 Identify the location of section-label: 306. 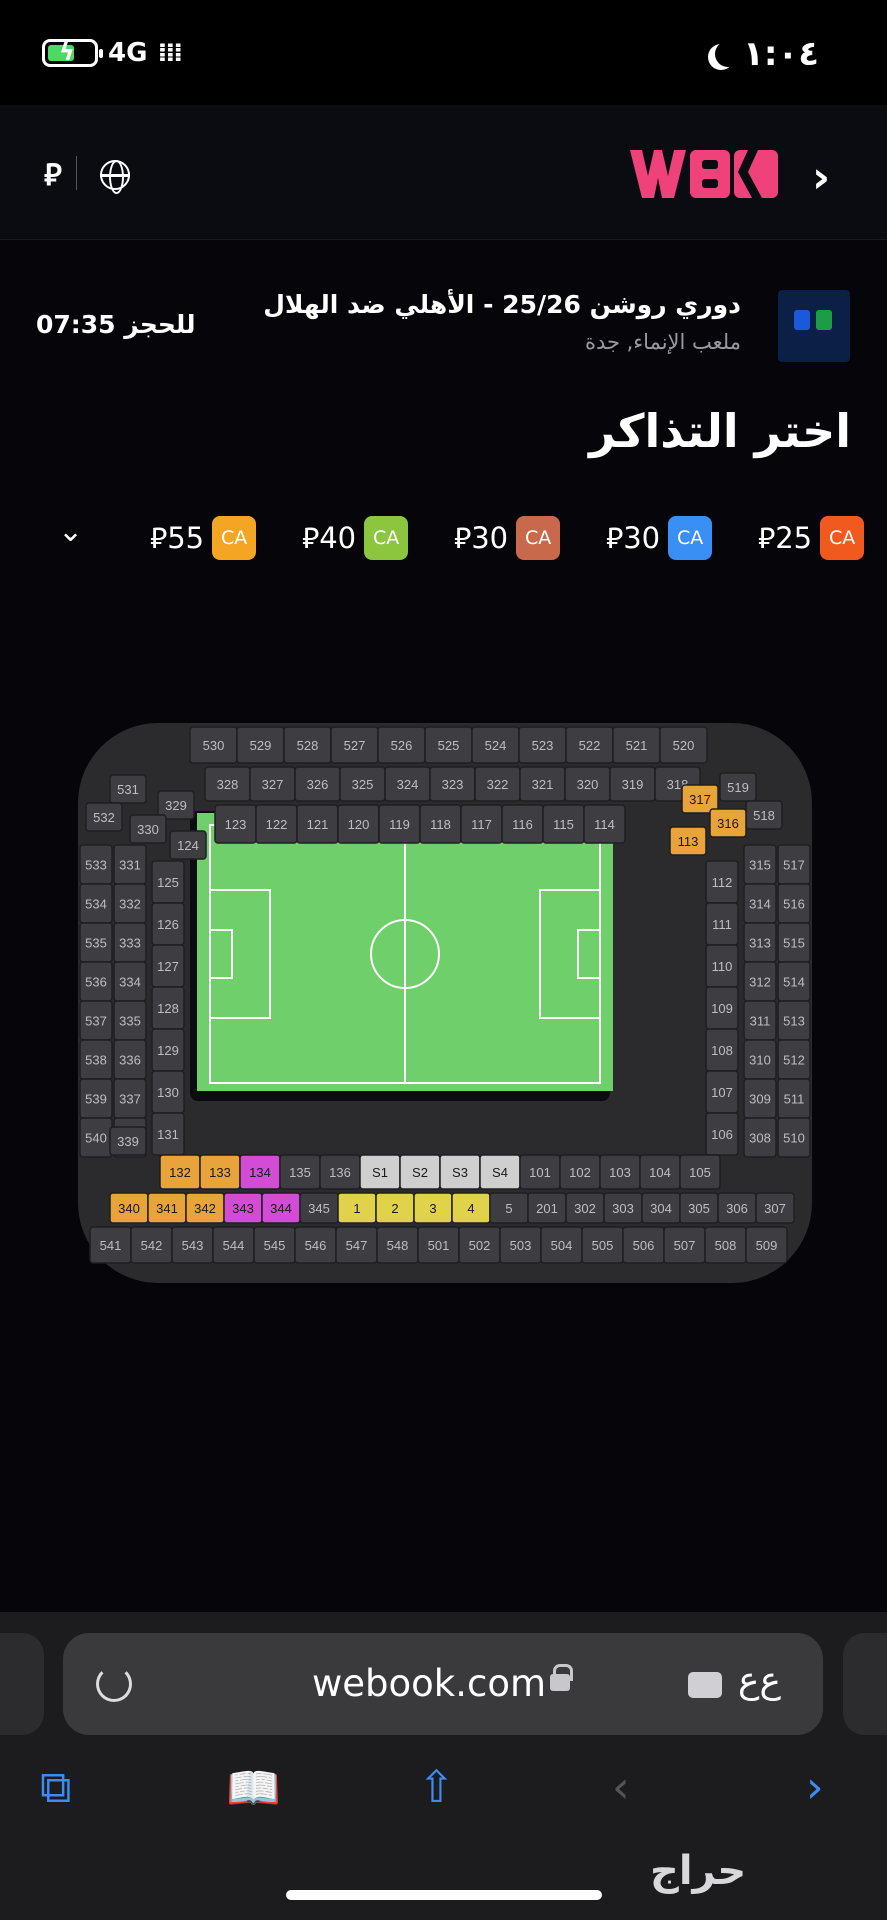
(737, 1208).